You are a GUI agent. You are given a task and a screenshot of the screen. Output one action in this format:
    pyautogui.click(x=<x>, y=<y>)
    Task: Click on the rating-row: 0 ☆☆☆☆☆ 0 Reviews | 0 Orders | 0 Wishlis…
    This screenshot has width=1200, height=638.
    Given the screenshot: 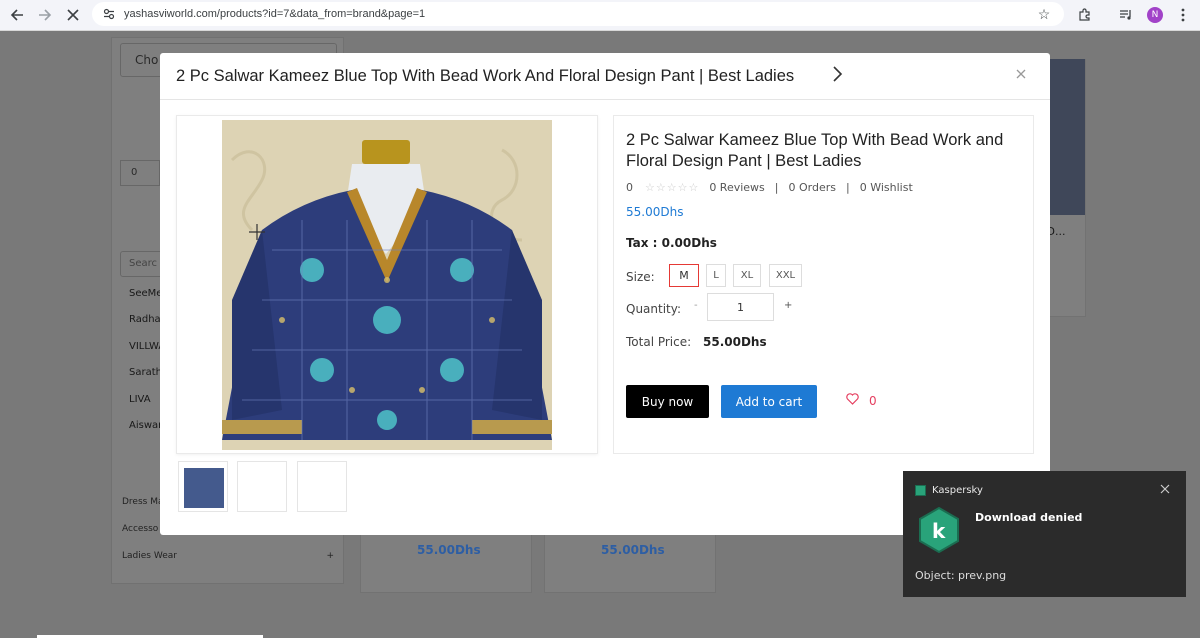 What is the action you would take?
    pyautogui.click(x=769, y=187)
    